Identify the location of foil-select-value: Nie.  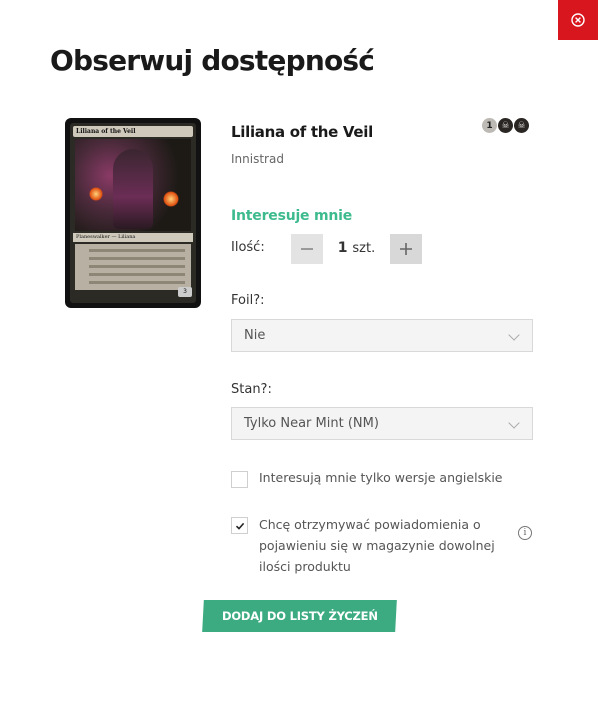
(255, 335).